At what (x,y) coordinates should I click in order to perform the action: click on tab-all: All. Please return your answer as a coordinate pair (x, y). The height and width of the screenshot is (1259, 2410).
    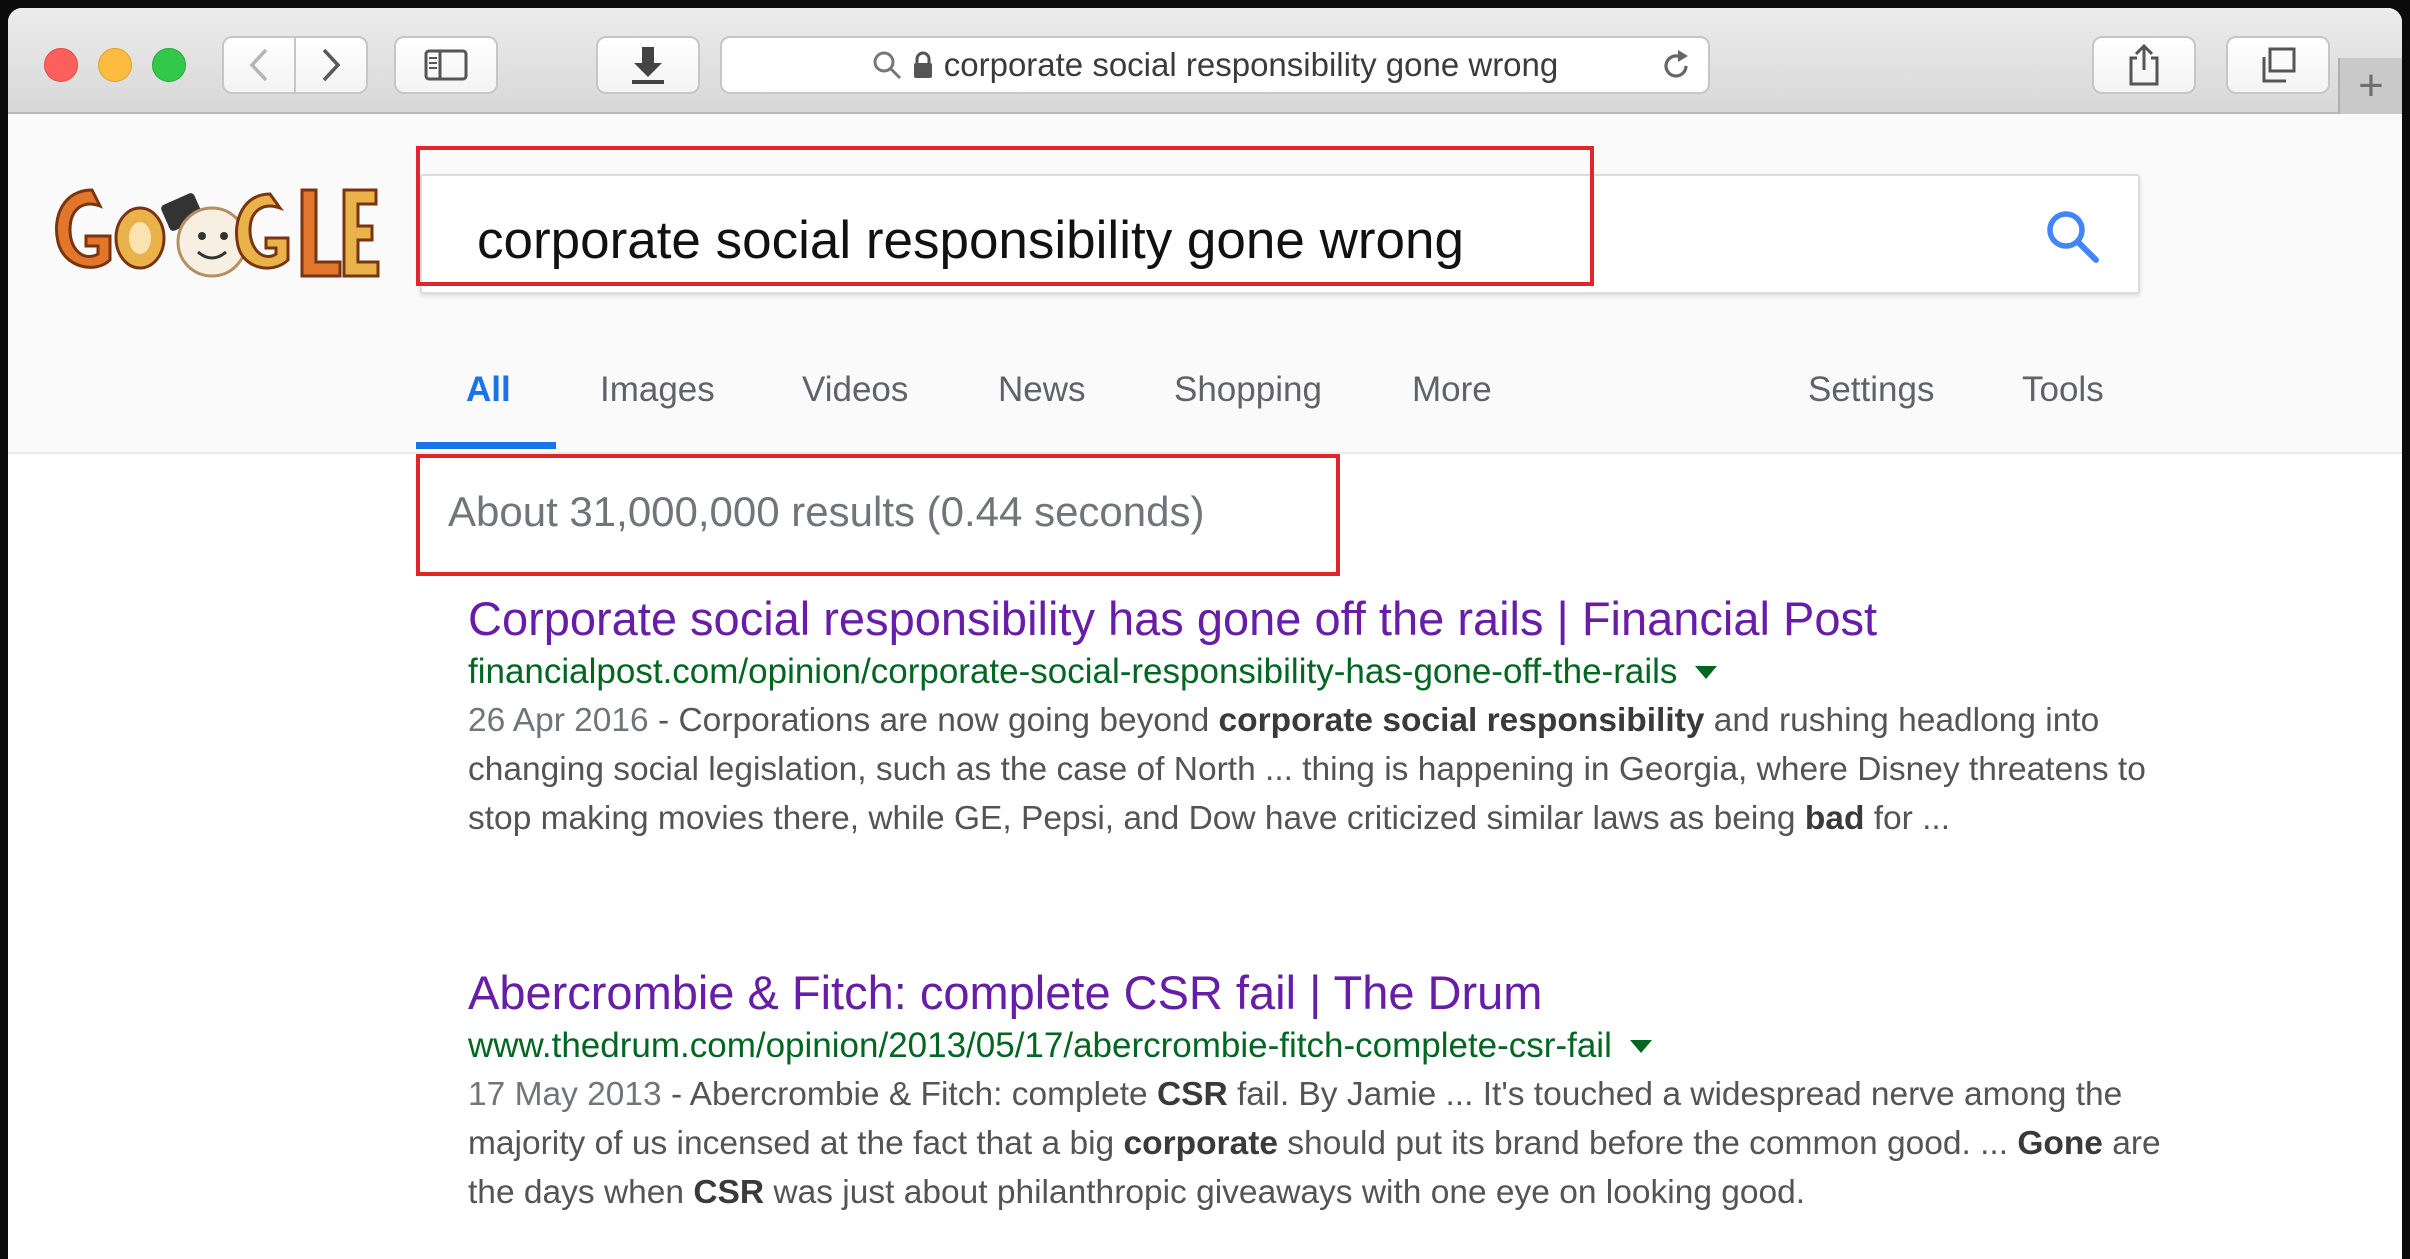
    Looking at the image, I should click on (488, 390).